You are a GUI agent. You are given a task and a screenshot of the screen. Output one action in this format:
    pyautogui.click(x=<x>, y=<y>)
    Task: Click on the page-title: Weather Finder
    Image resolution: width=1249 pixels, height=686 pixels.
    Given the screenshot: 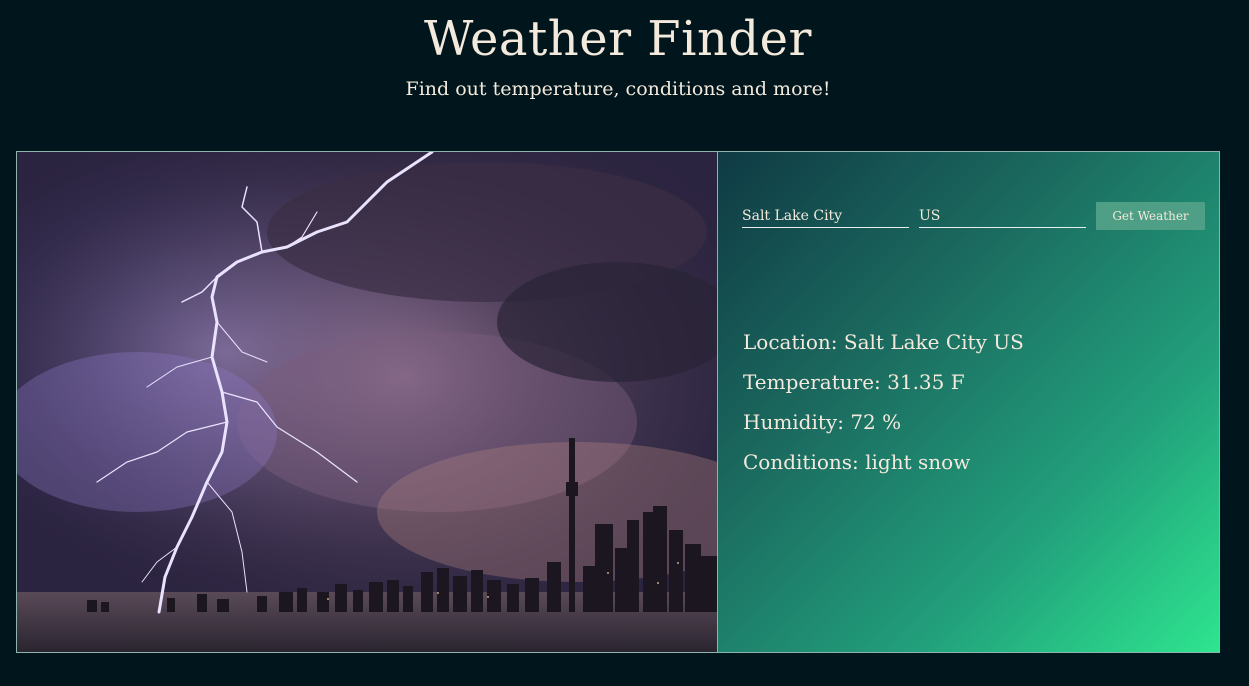 What is the action you would take?
    pyautogui.click(x=618, y=39)
    